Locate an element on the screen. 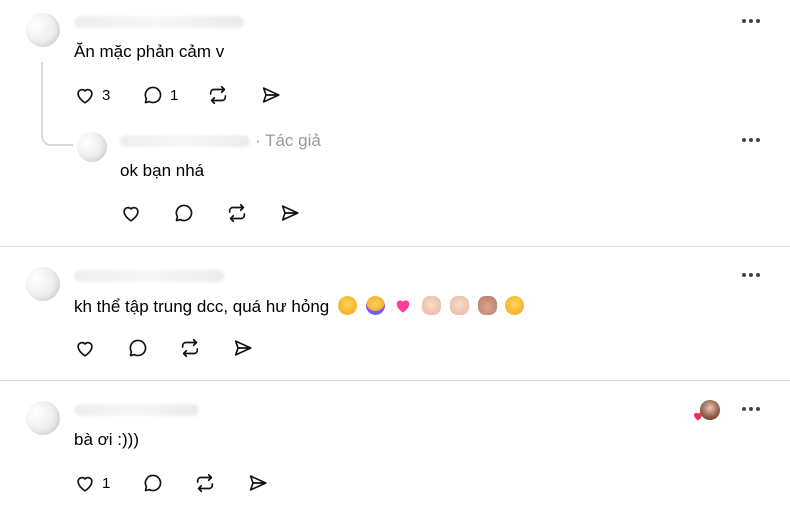 Image resolution: width=790 pixels, height=506 pixels. thread-connector is located at coordinates (57, 104).